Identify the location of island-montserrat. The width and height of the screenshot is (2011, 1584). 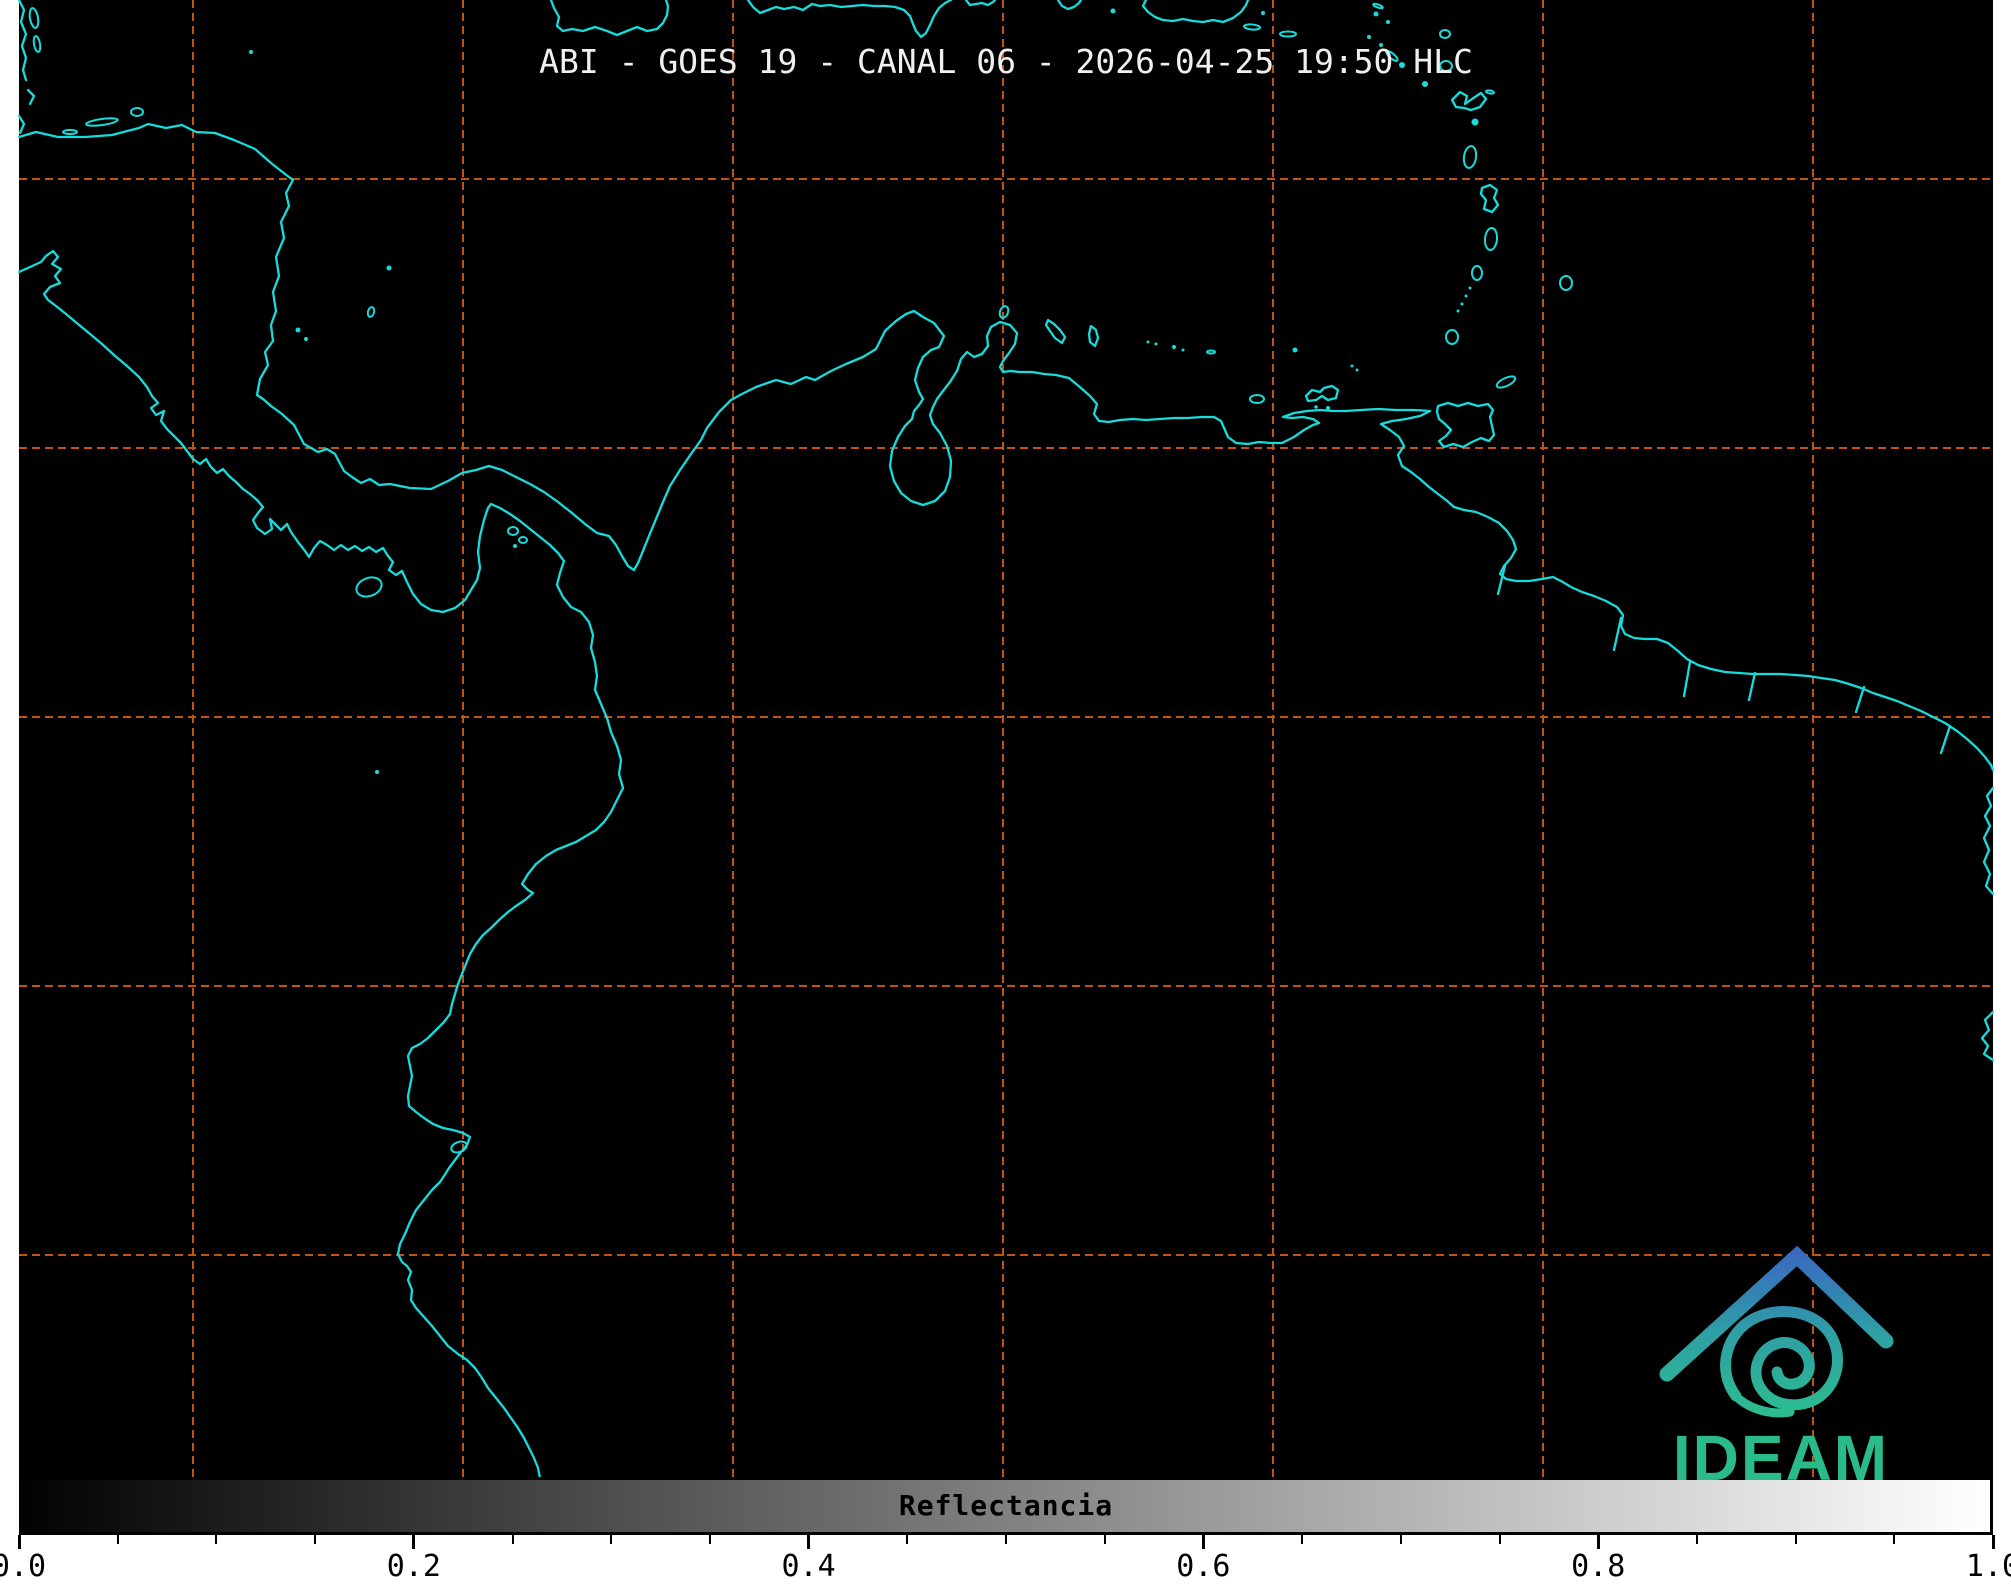
(1425, 84).